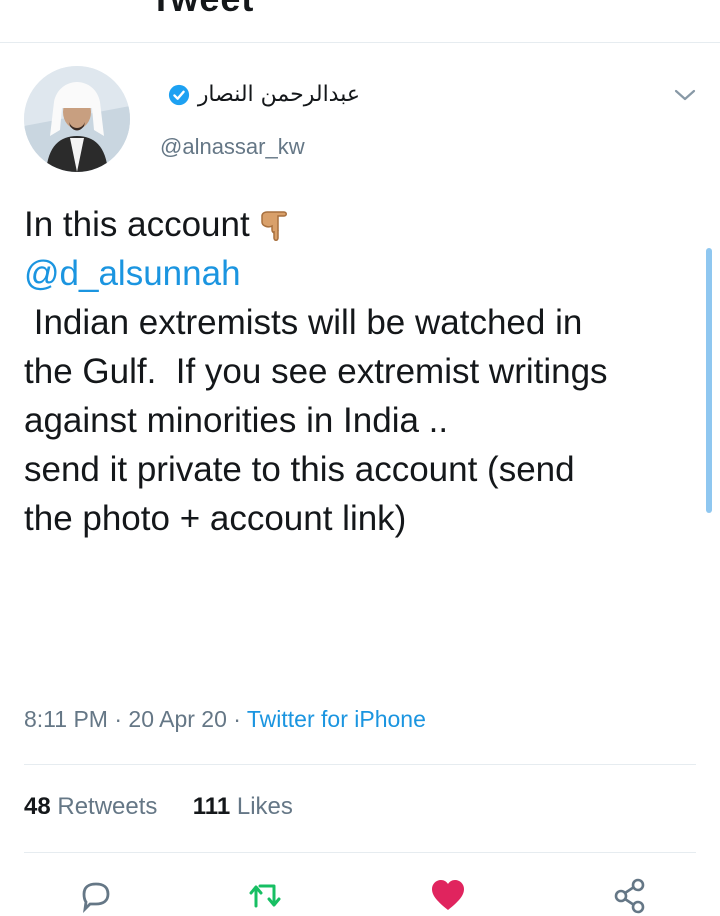 The width and height of the screenshot is (720, 916). What do you see at coordinates (236, 420) in the screenshot?
I see `tweet-line: against minorities in India ..` at bounding box center [236, 420].